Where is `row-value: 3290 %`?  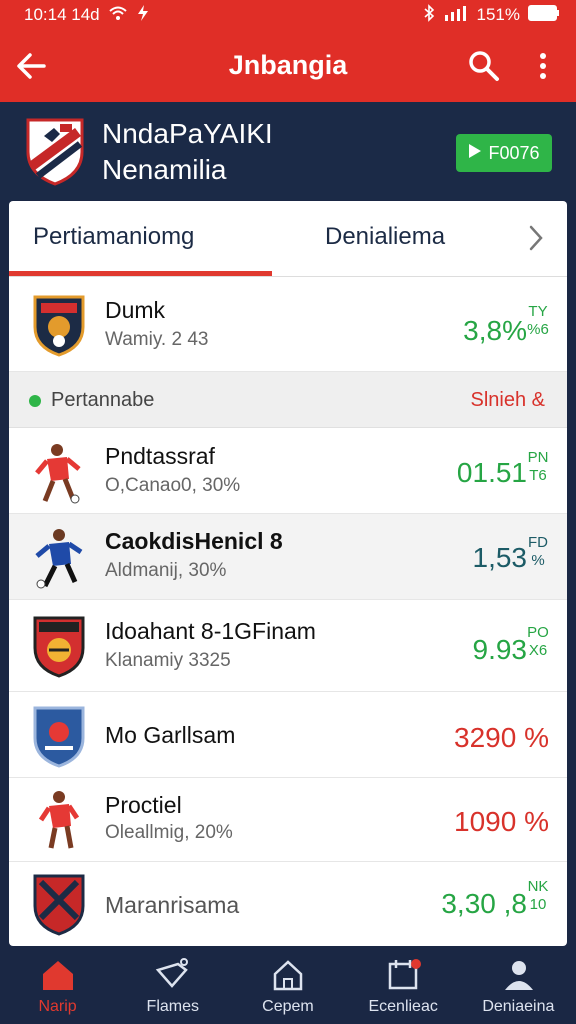
row-value: 3290 % is located at coordinates (501, 737).